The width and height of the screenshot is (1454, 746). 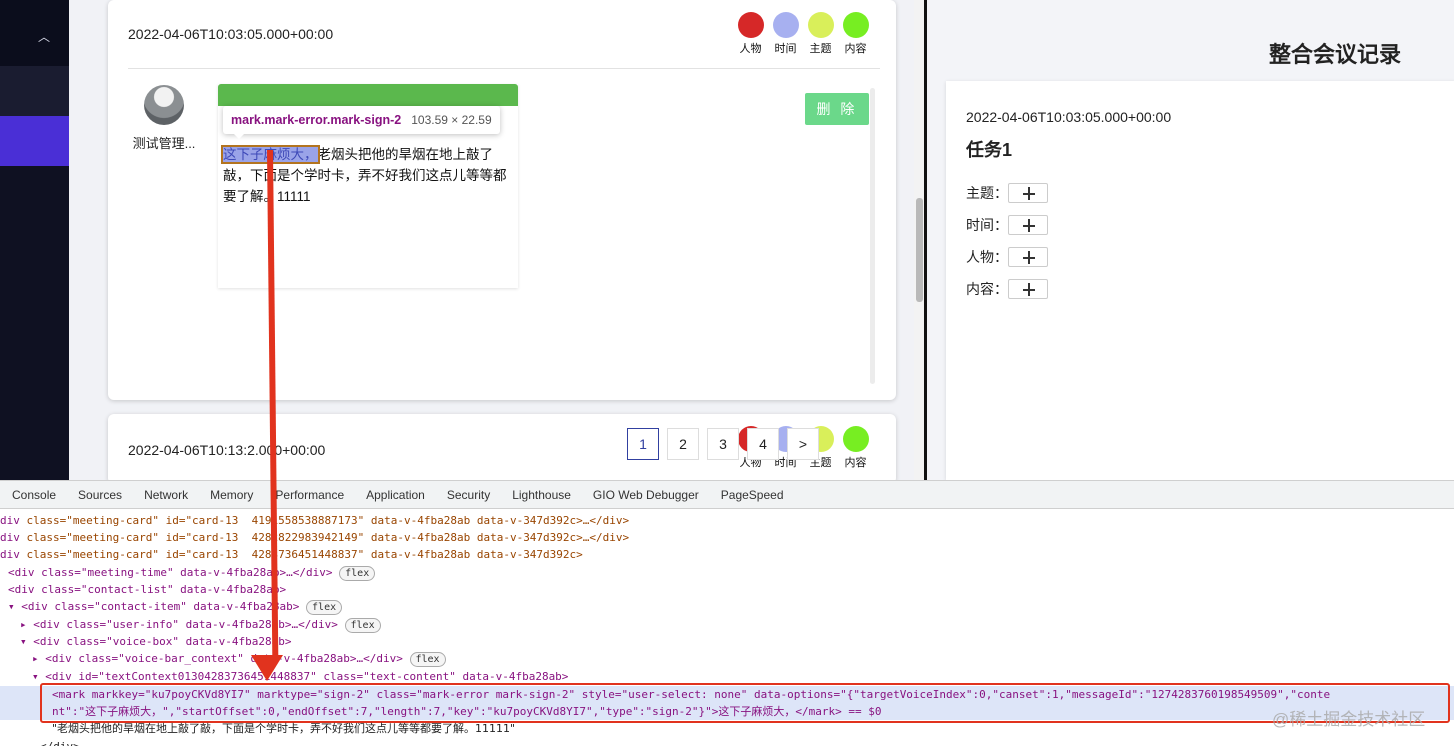 I want to click on field-time: 时间：, so click(x=1007, y=225).